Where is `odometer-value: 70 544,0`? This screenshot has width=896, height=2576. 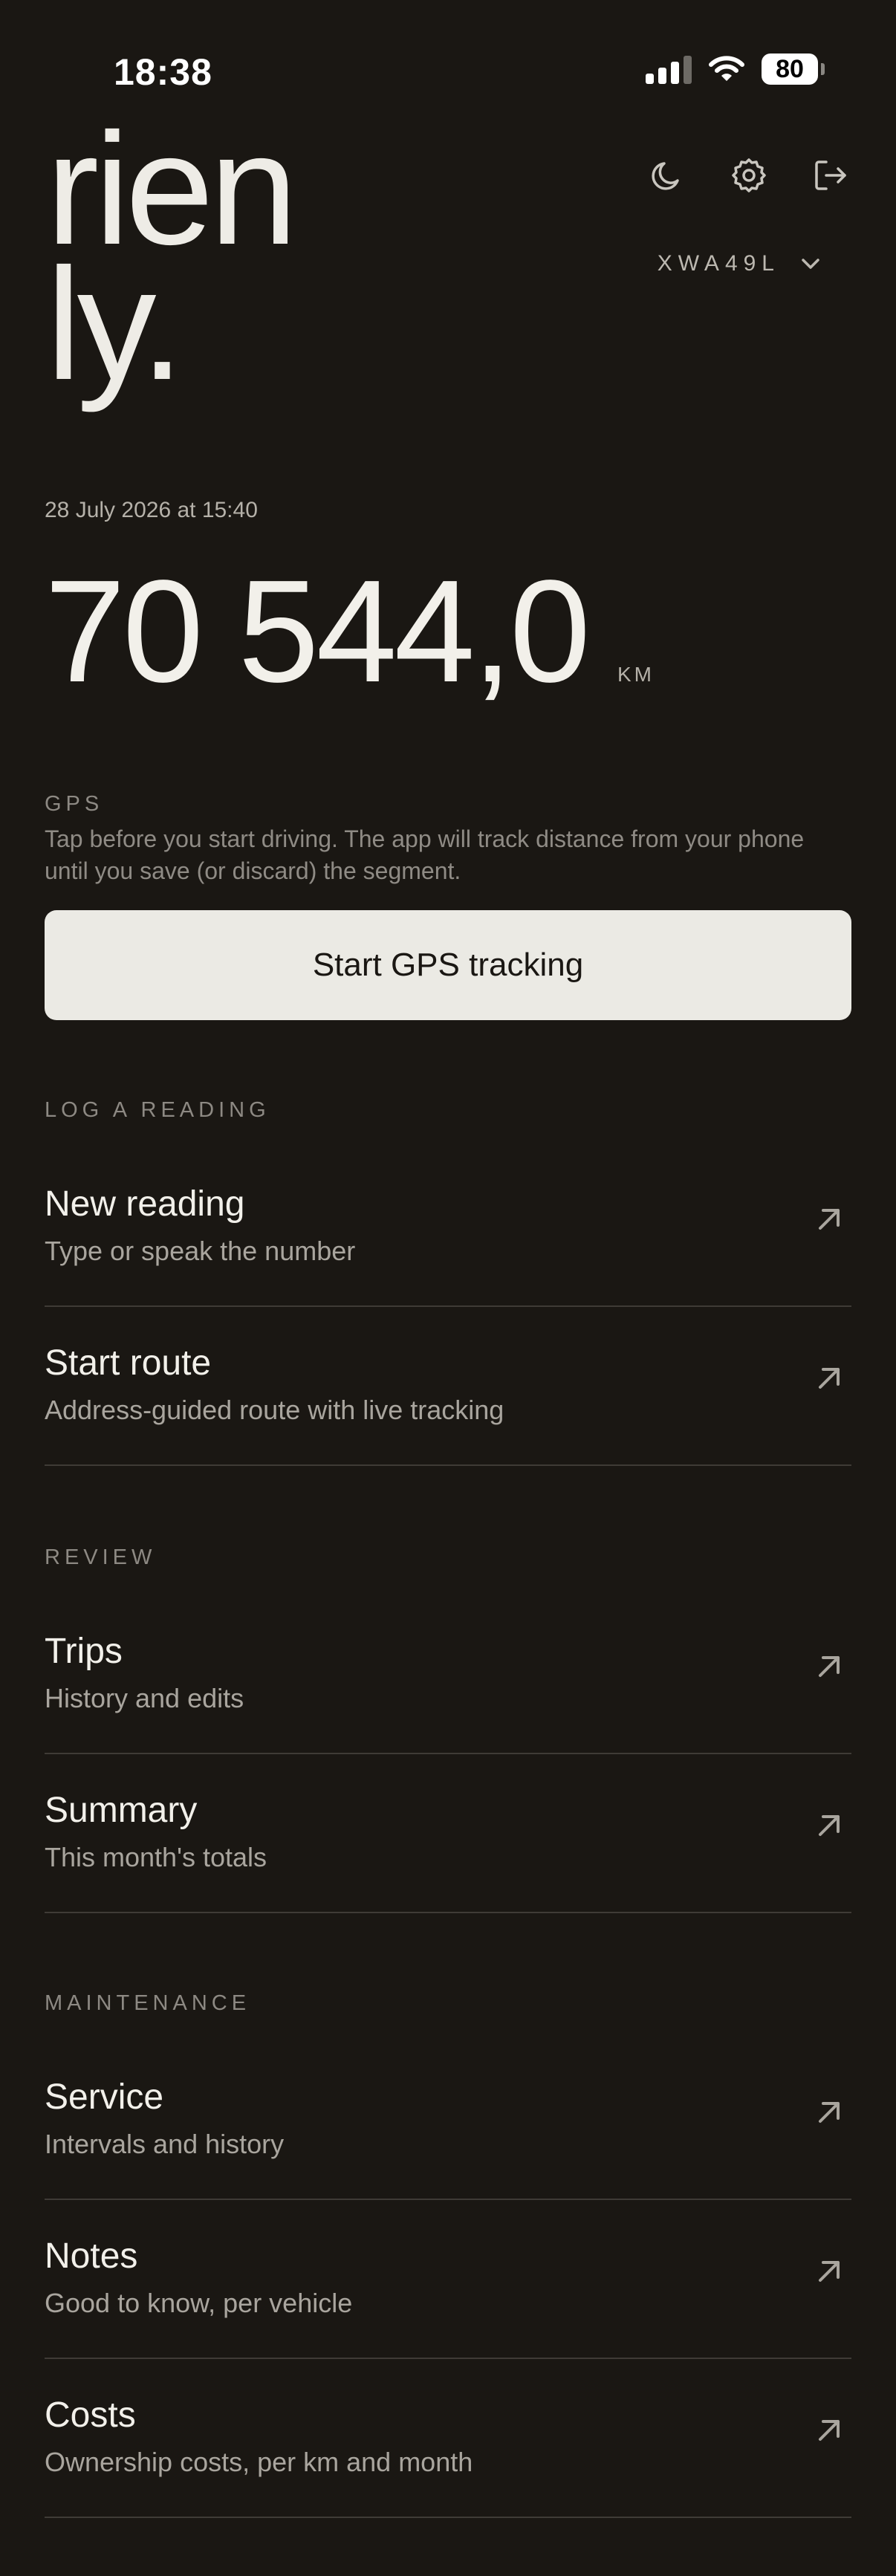
odometer-value: 70 544,0 is located at coordinates (318, 631).